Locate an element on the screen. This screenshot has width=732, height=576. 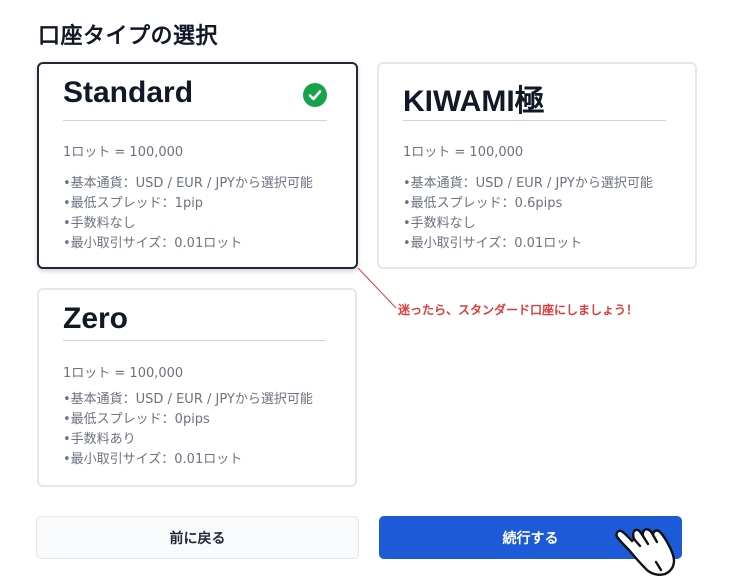
card-title: KIWAMI極 is located at coordinates (474, 101).